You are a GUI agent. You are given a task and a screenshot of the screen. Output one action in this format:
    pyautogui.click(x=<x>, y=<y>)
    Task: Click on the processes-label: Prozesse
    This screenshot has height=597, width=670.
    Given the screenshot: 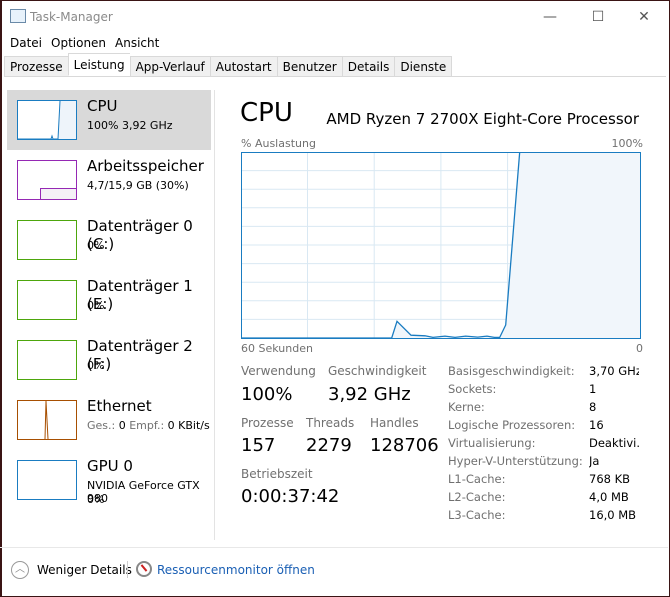 What is the action you would take?
    pyautogui.click(x=267, y=423)
    